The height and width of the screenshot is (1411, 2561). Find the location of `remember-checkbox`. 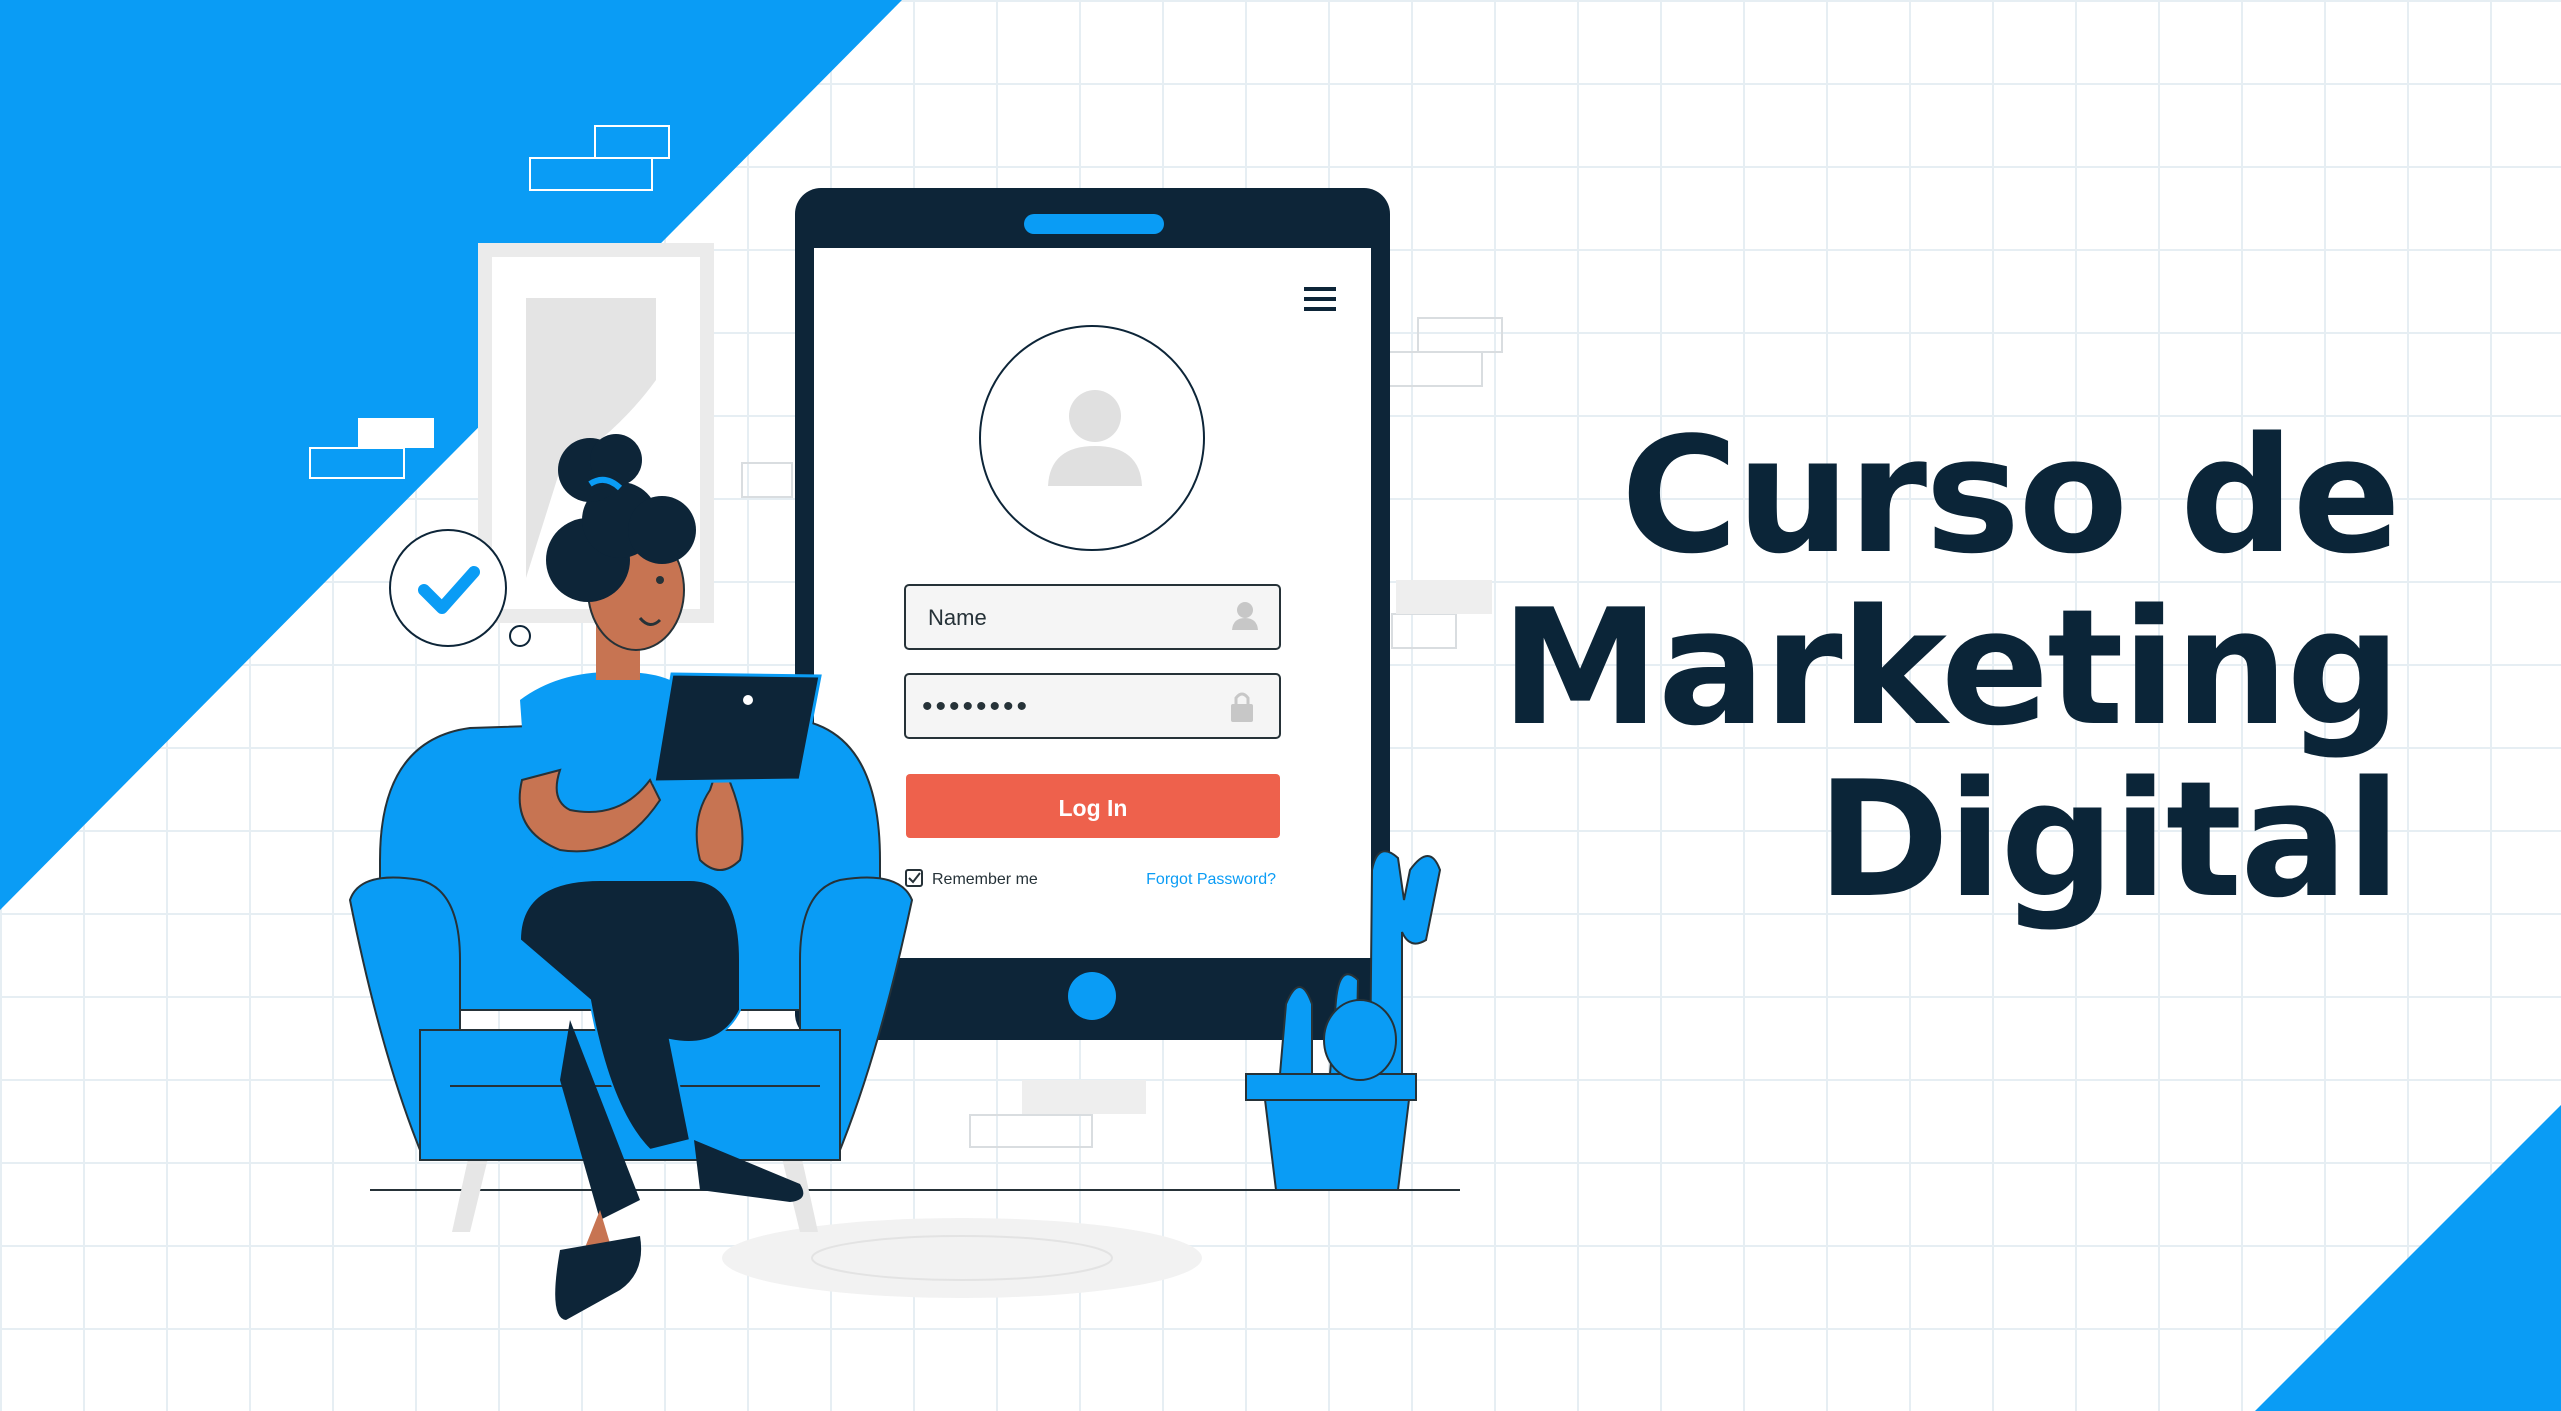

remember-checkbox is located at coordinates (914, 878).